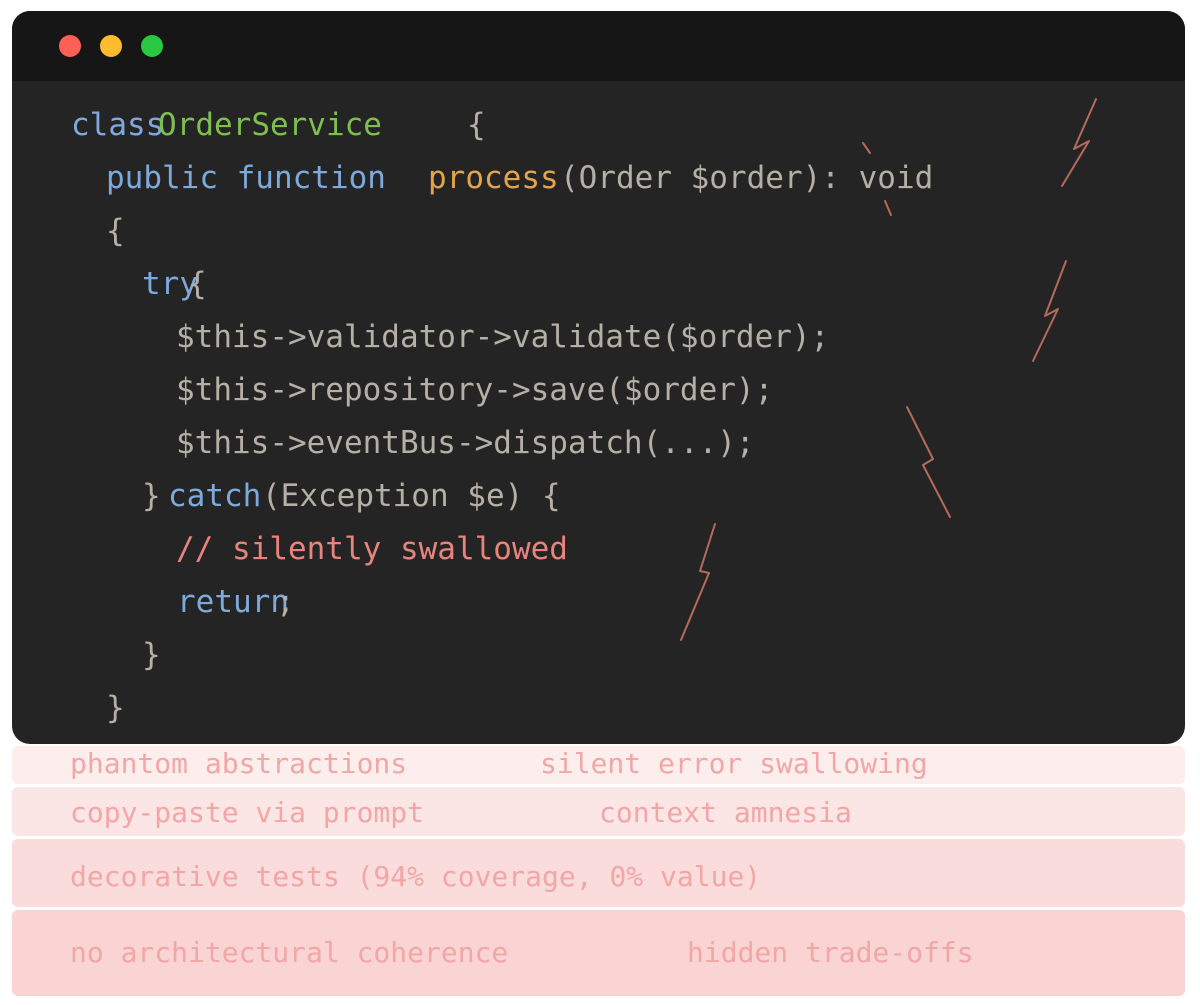  Describe the element at coordinates (289, 952) in the screenshot. I see `issue-label: no architectural coherence` at that location.